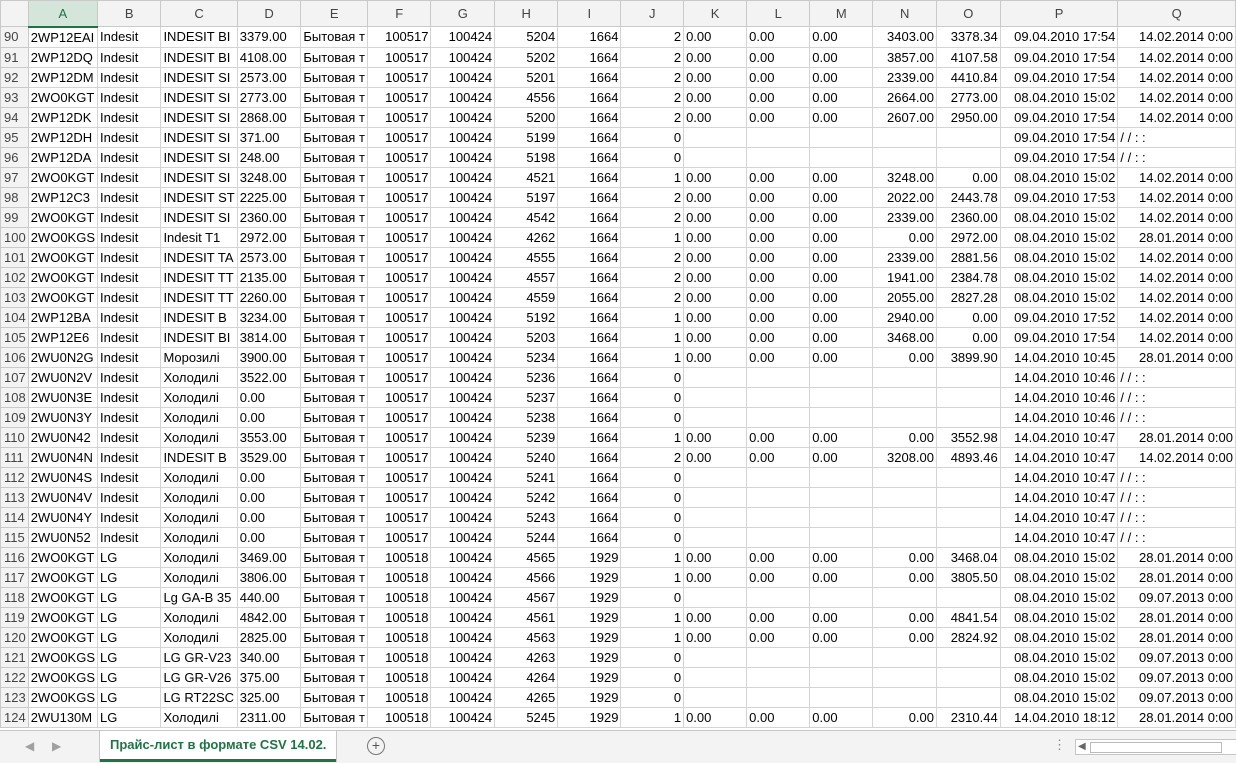 The image size is (1236, 763). What do you see at coordinates (14, 397) in the screenshot?
I see `row-header: 108` at bounding box center [14, 397].